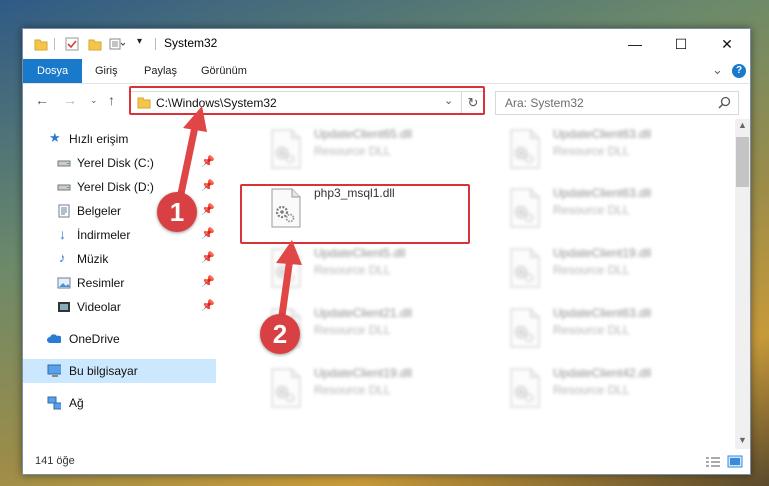 Image resolution: width=769 pixels, height=486 pixels. I want to click on step-badge-2: 2, so click(280, 334).